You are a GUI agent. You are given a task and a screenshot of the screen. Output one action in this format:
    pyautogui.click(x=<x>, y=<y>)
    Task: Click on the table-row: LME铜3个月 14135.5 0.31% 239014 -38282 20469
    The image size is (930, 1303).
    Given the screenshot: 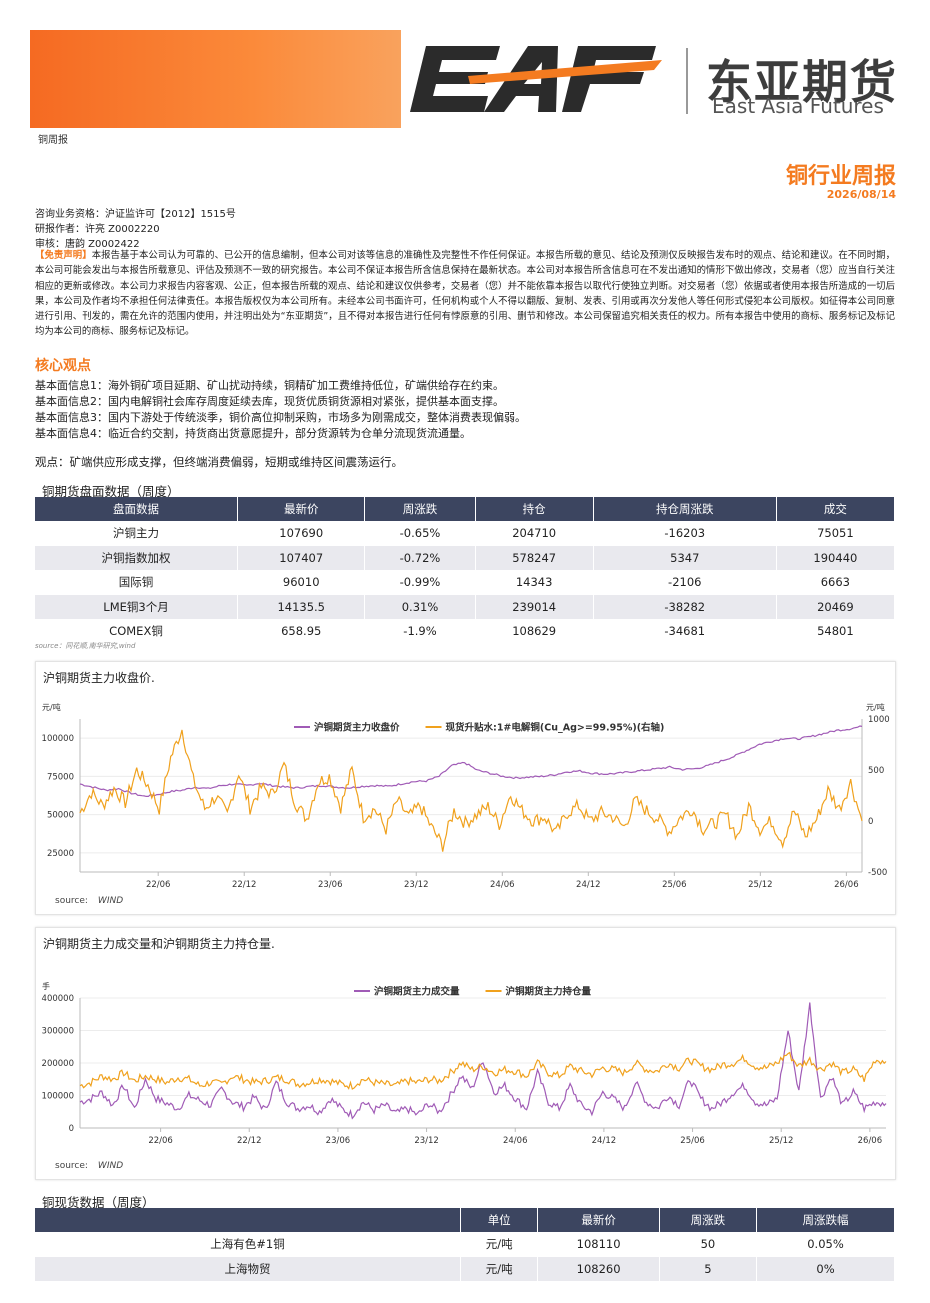 What is the action you would take?
    pyautogui.click(x=465, y=606)
    